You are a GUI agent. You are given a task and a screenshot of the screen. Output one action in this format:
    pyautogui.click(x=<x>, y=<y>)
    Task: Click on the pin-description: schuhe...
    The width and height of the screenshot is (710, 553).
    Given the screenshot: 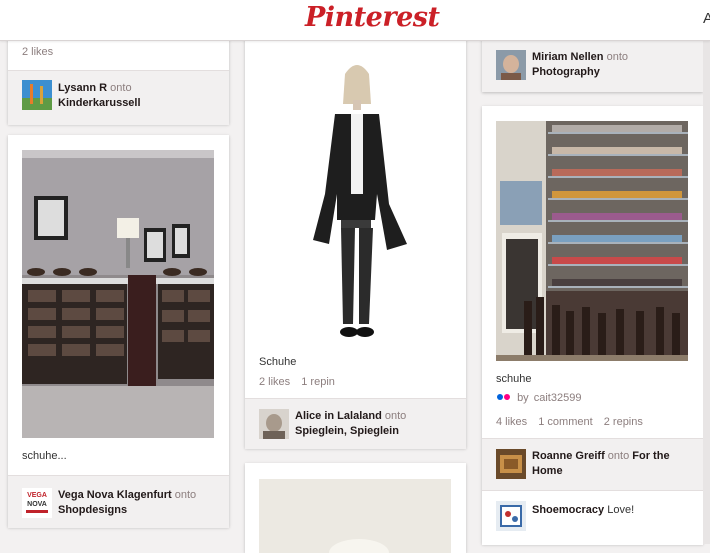 What is the action you would take?
    pyautogui.click(x=44, y=456)
    